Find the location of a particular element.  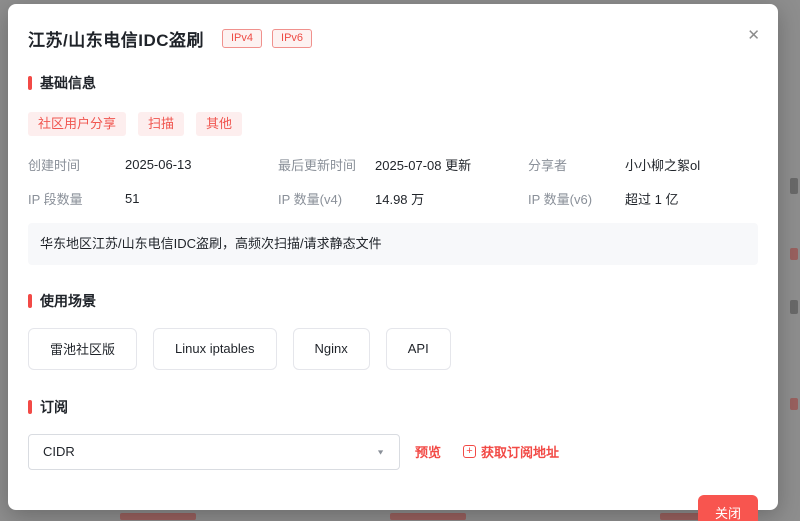

section-usage: 使用场景 is located at coordinates (393, 301).